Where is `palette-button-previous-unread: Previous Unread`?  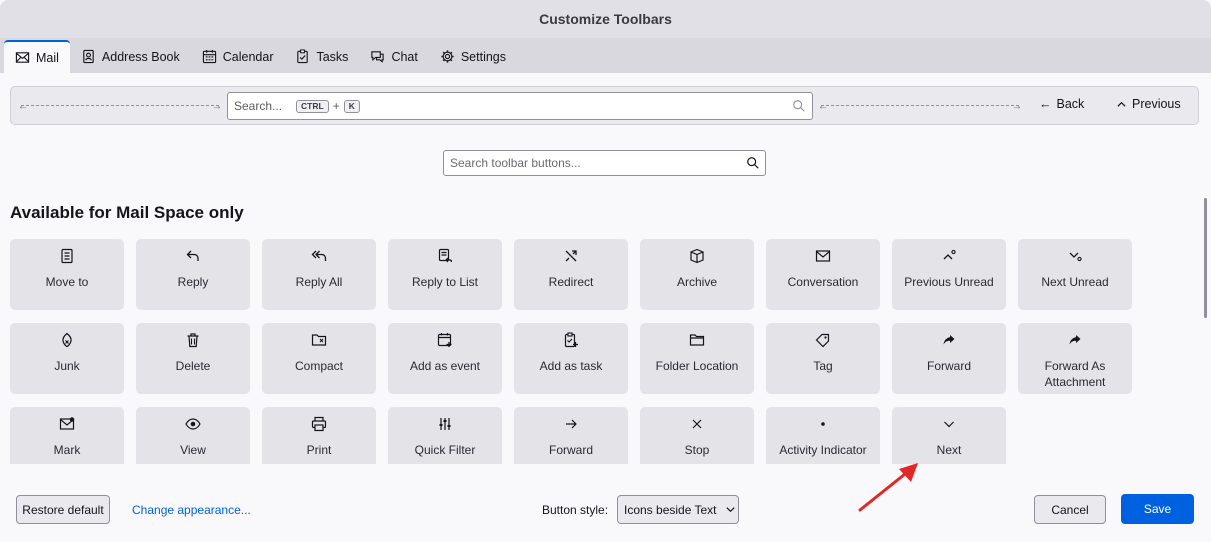
palette-button-previous-unread: Previous Unread is located at coordinates (949, 274).